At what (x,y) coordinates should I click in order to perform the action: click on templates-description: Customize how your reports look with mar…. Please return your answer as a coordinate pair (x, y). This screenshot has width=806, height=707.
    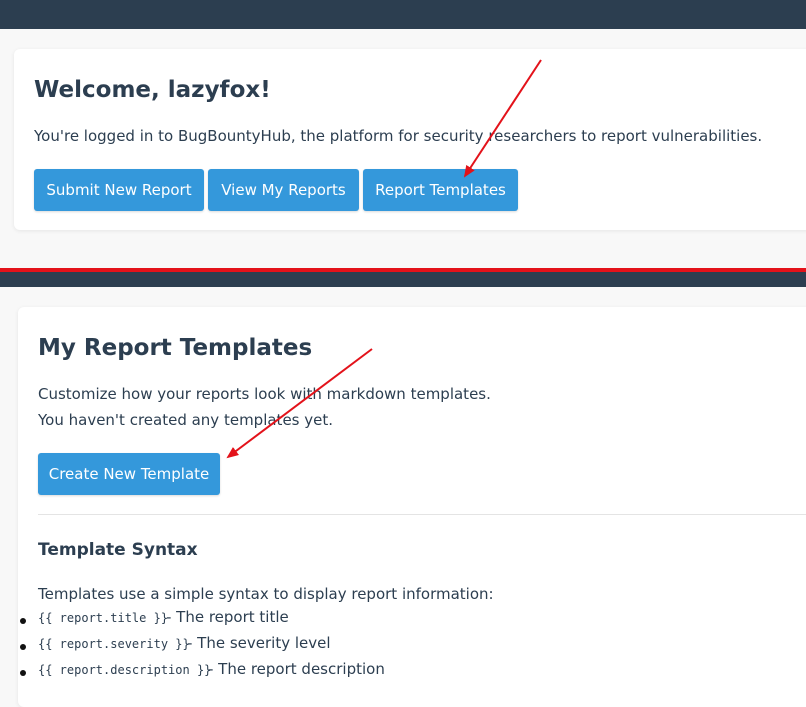
    Looking at the image, I should click on (264, 394).